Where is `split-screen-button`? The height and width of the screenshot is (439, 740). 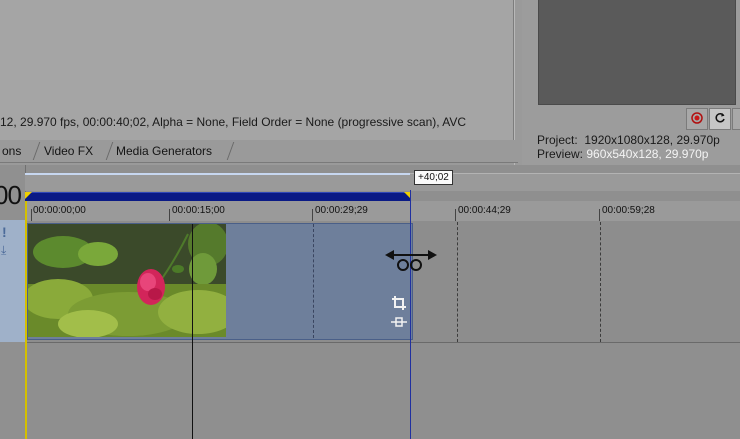 split-screen-button is located at coordinates (736, 119).